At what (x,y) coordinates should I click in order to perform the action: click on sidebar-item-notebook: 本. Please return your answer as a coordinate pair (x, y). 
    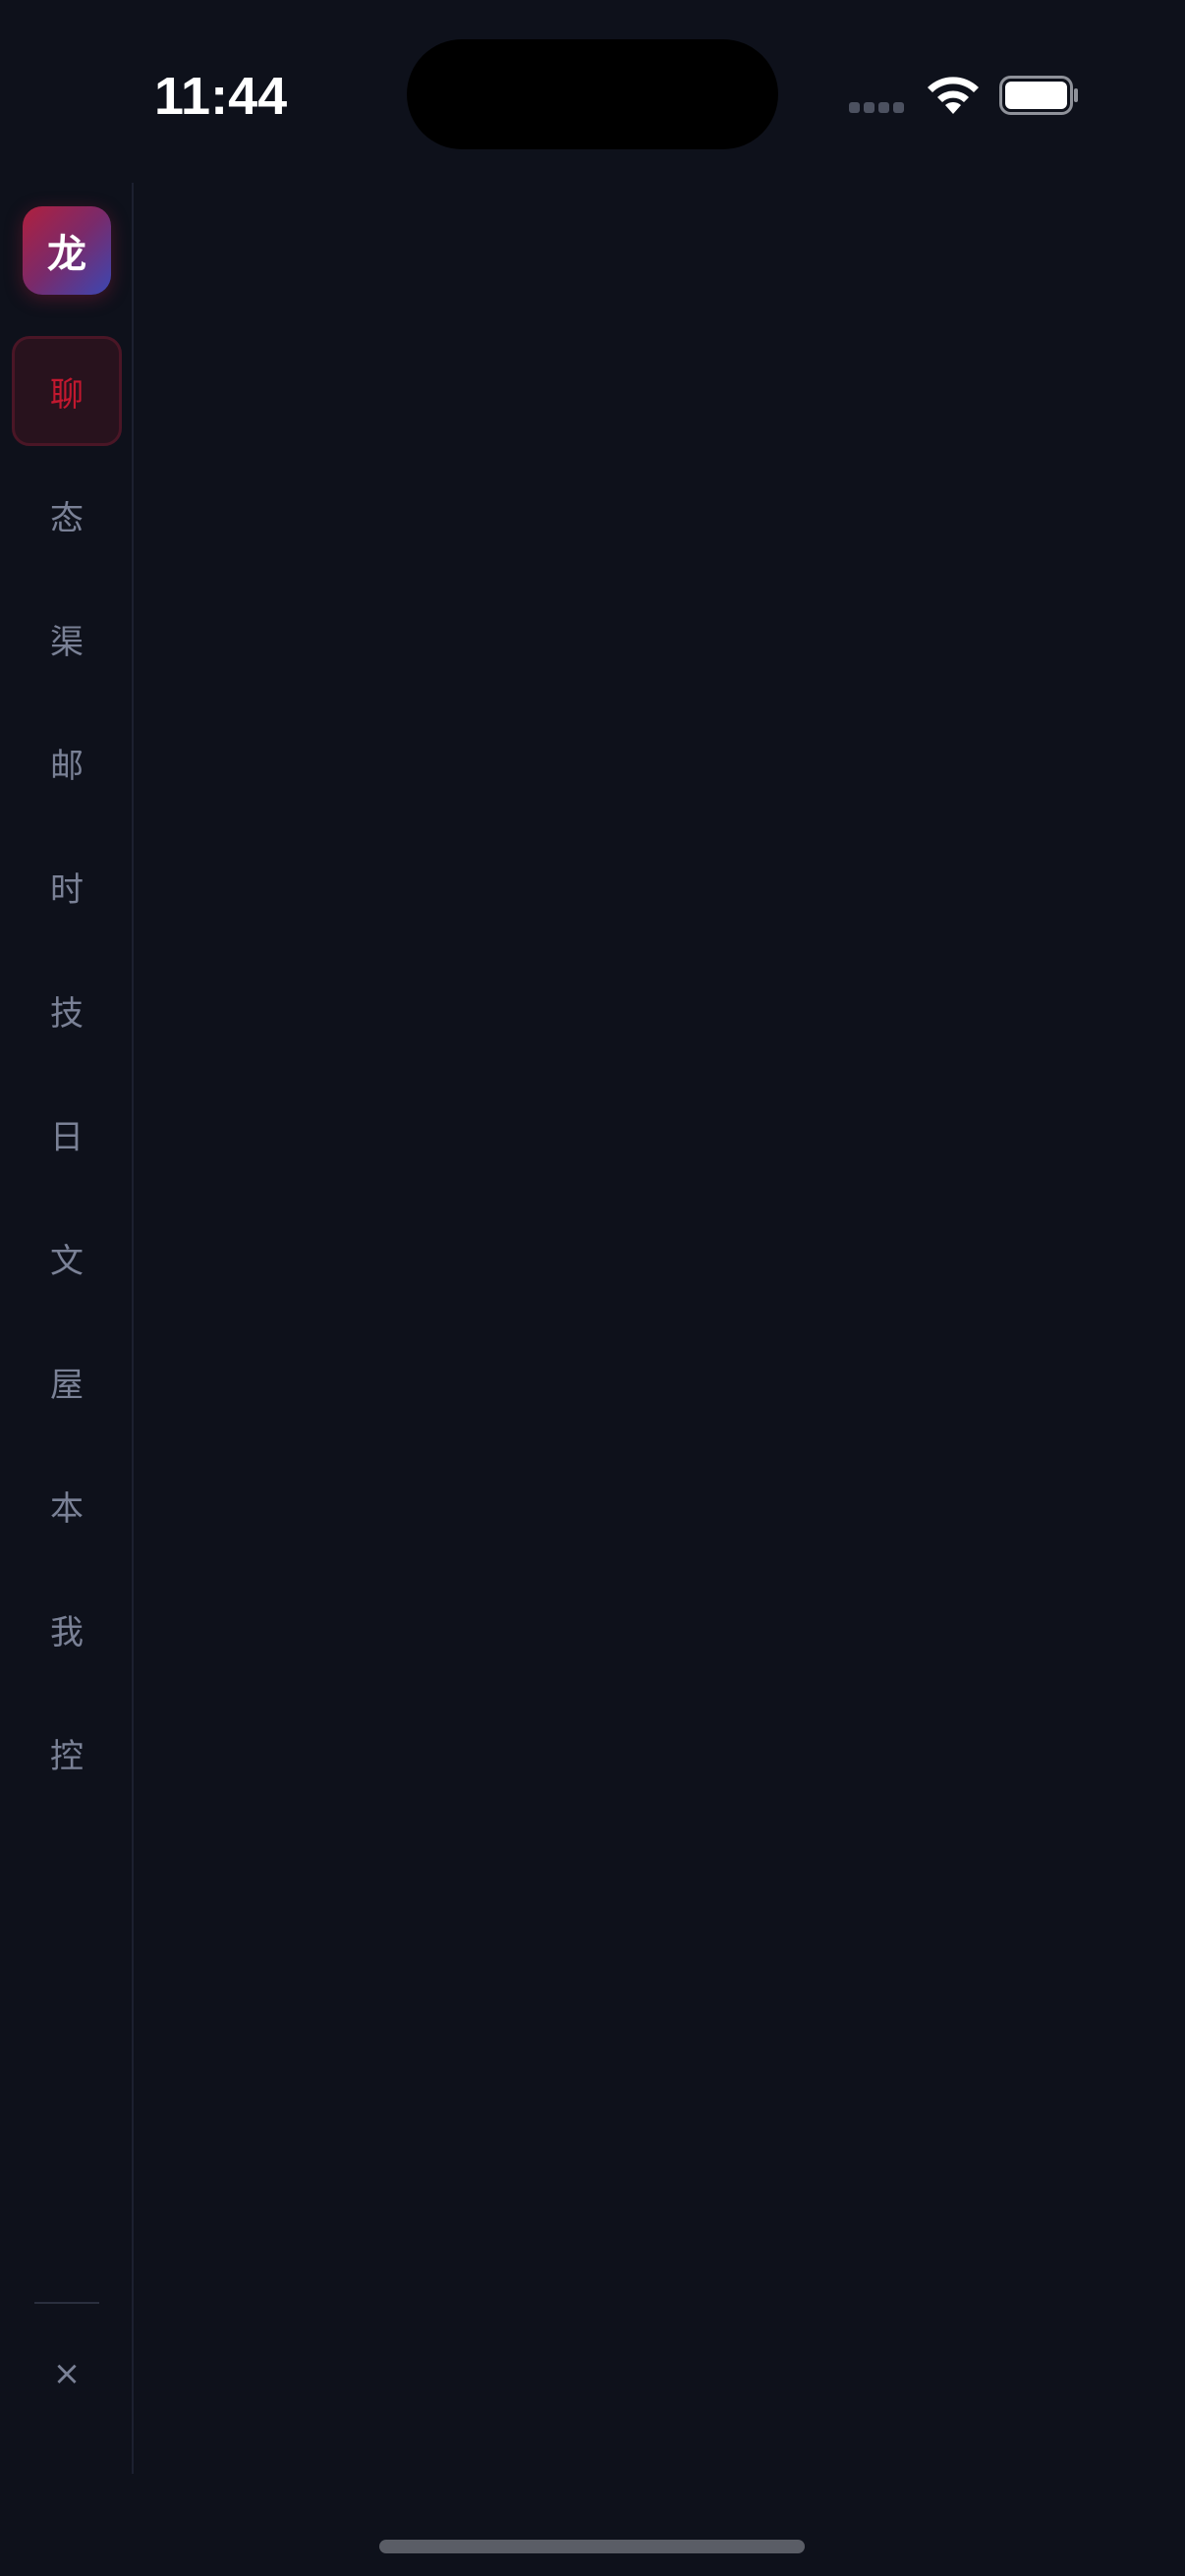
    Looking at the image, I should click on (67, 1505).